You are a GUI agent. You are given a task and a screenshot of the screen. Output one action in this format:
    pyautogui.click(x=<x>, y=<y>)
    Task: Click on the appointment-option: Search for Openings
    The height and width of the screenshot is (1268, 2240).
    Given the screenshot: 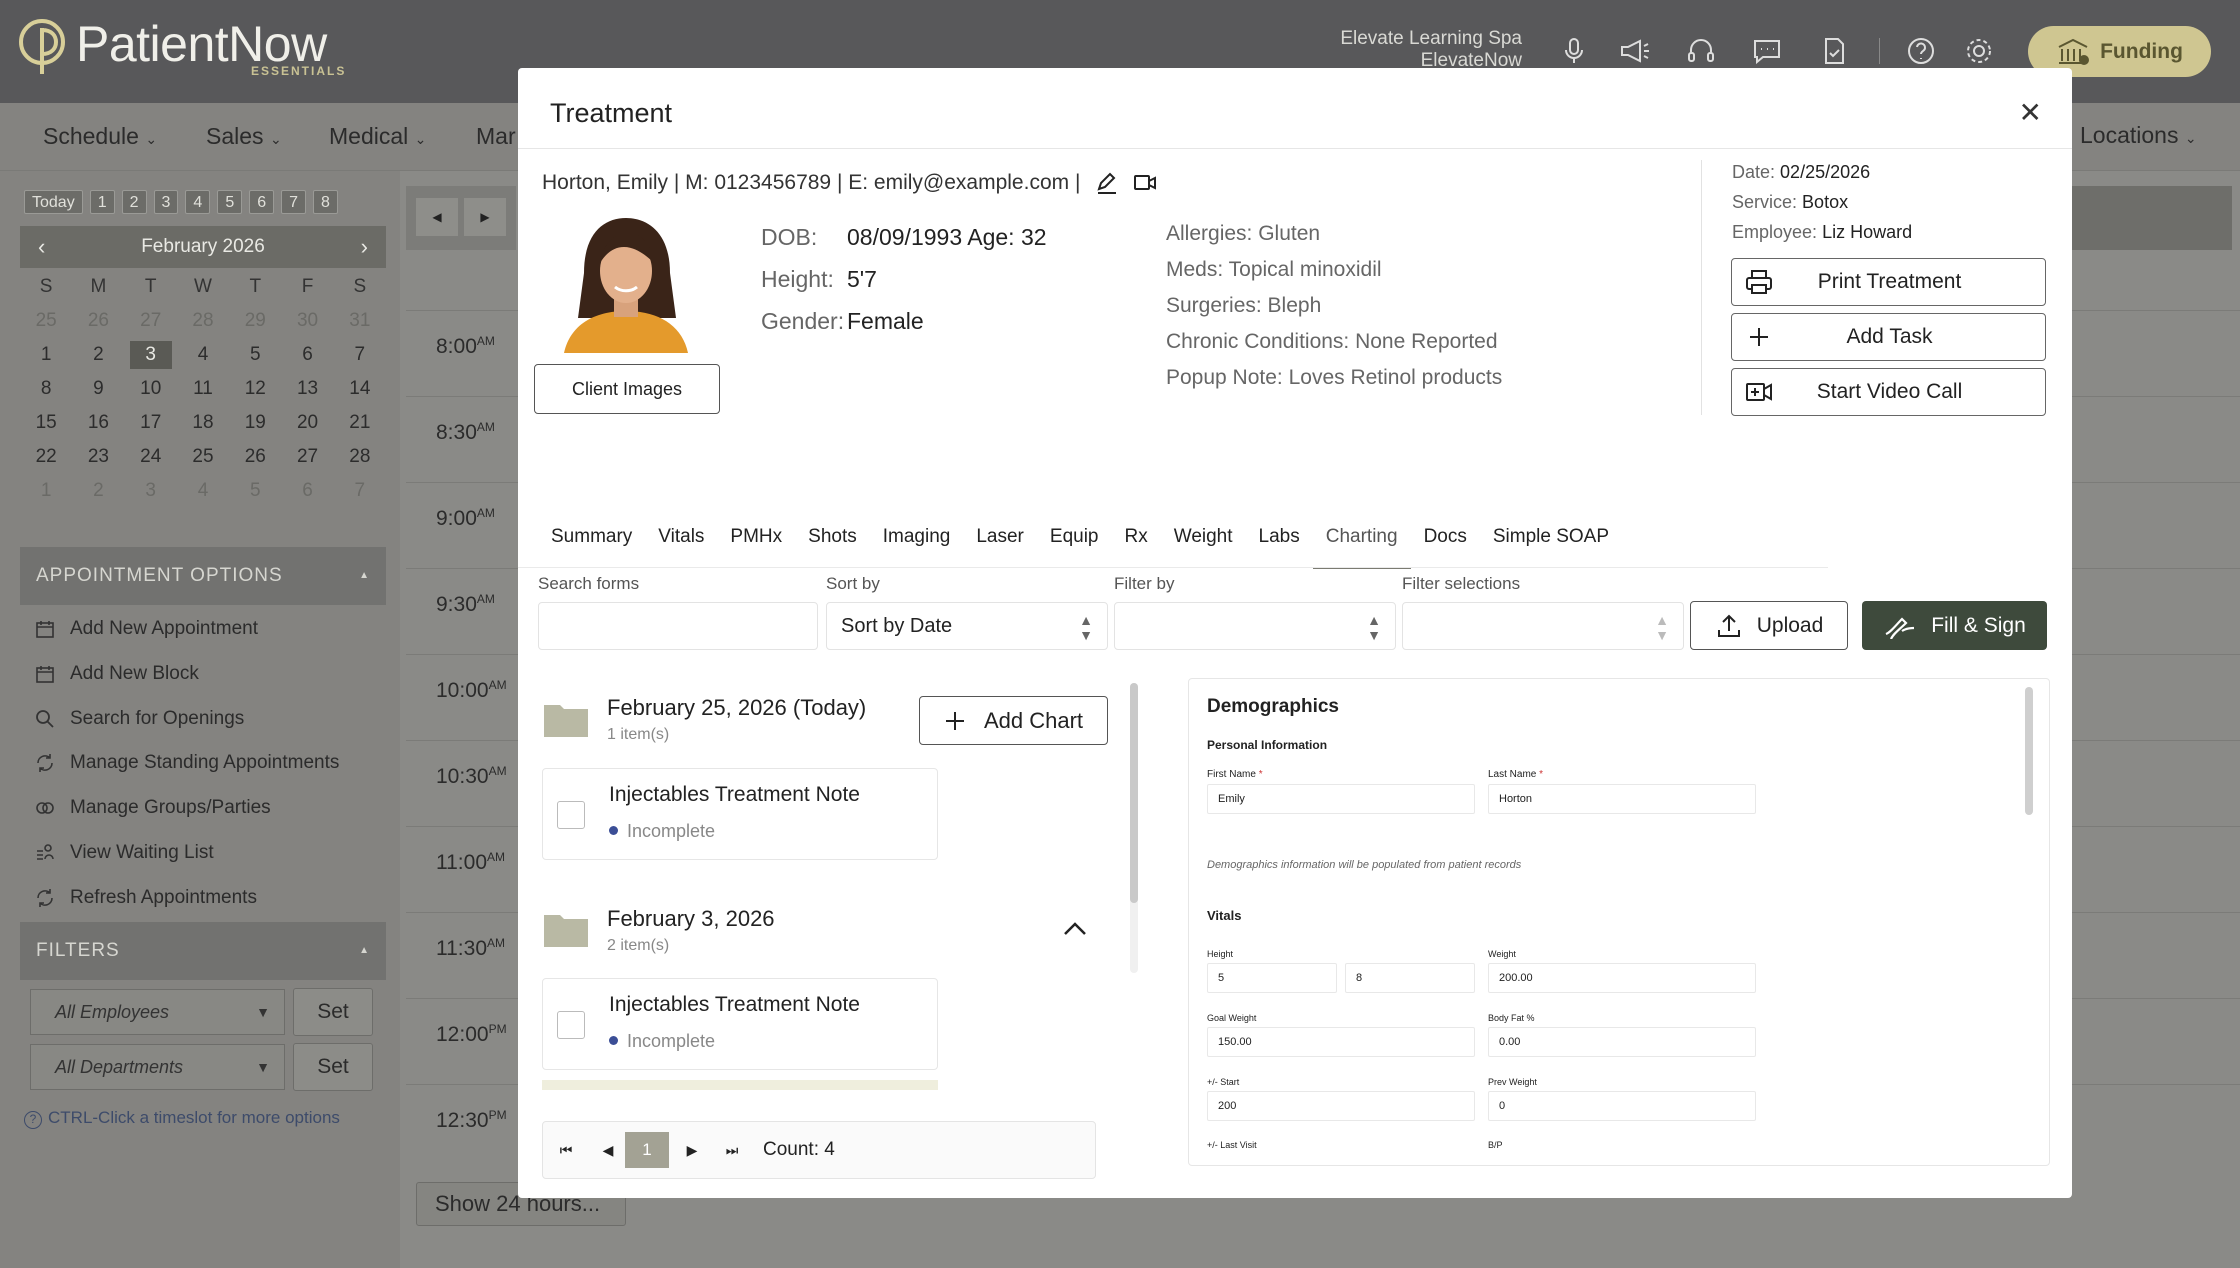 What is the action you would take?
    pyautogui.click(x=139, y=719)
    